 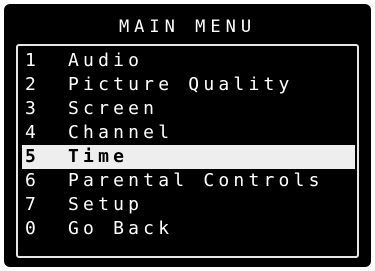 I want to click on menu-item-label: Parental Controls, so click(x=196, y=180).